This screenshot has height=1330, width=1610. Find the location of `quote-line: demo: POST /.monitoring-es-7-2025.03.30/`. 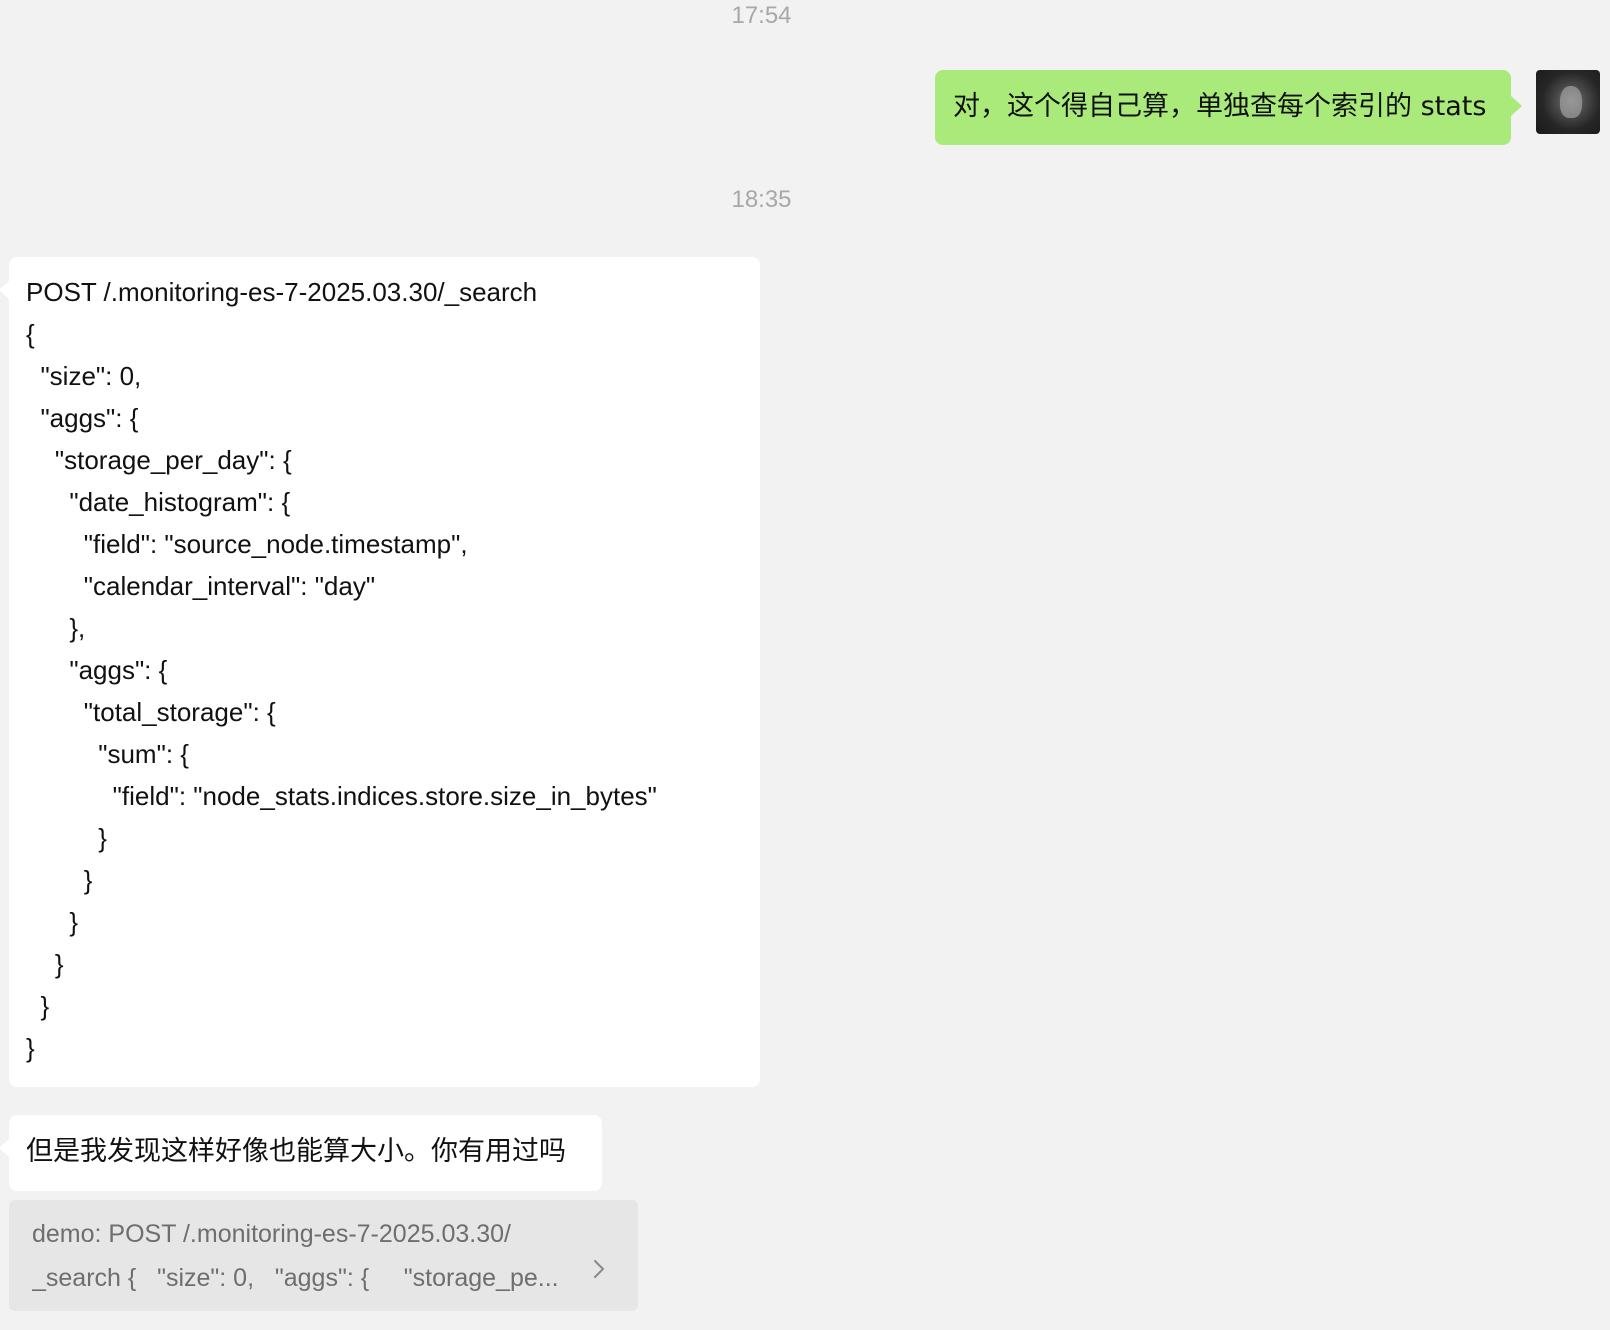

quote-line: demo: POST /.monitoring-es-7-2025.03.30/ is located at coordinates (271, 1234).